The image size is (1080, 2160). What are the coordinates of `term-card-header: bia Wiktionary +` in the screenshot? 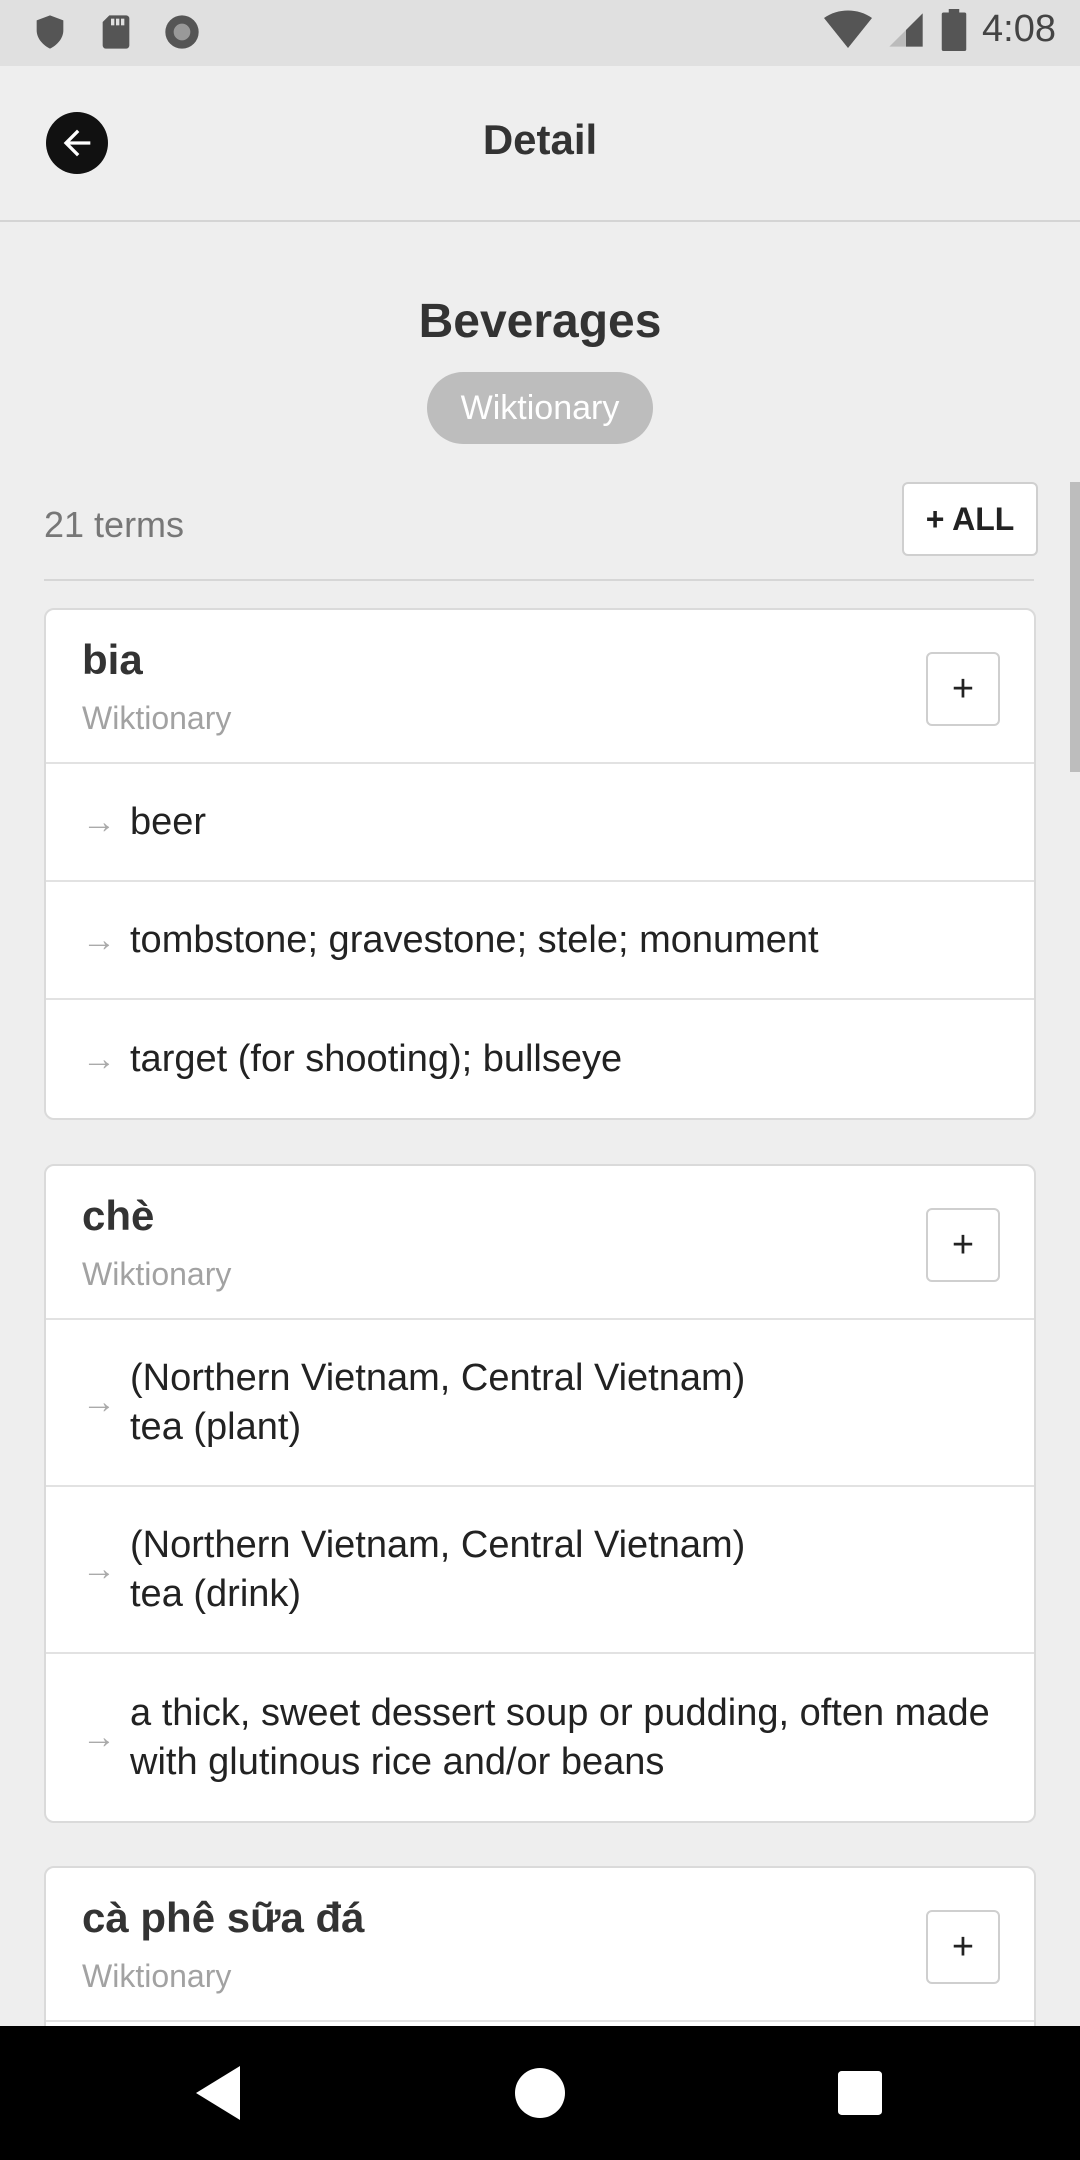 It's located at (540, 687).